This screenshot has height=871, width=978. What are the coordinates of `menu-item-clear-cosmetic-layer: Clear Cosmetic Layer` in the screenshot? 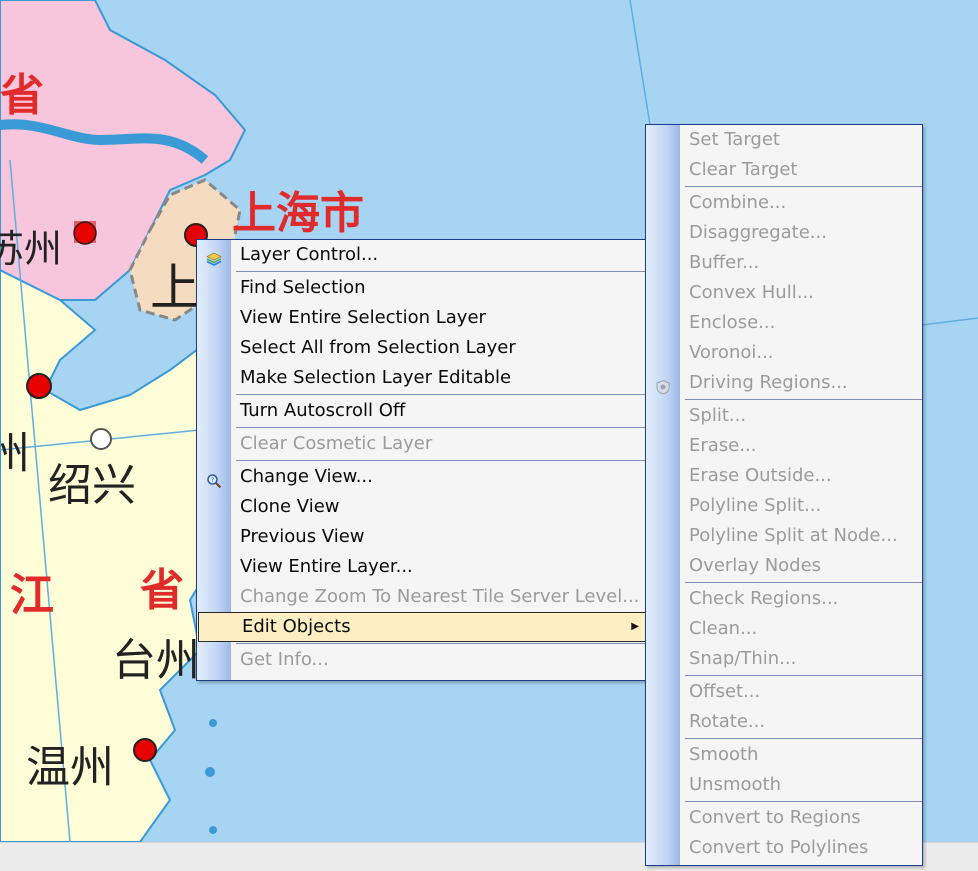 It's located at (422, 444).